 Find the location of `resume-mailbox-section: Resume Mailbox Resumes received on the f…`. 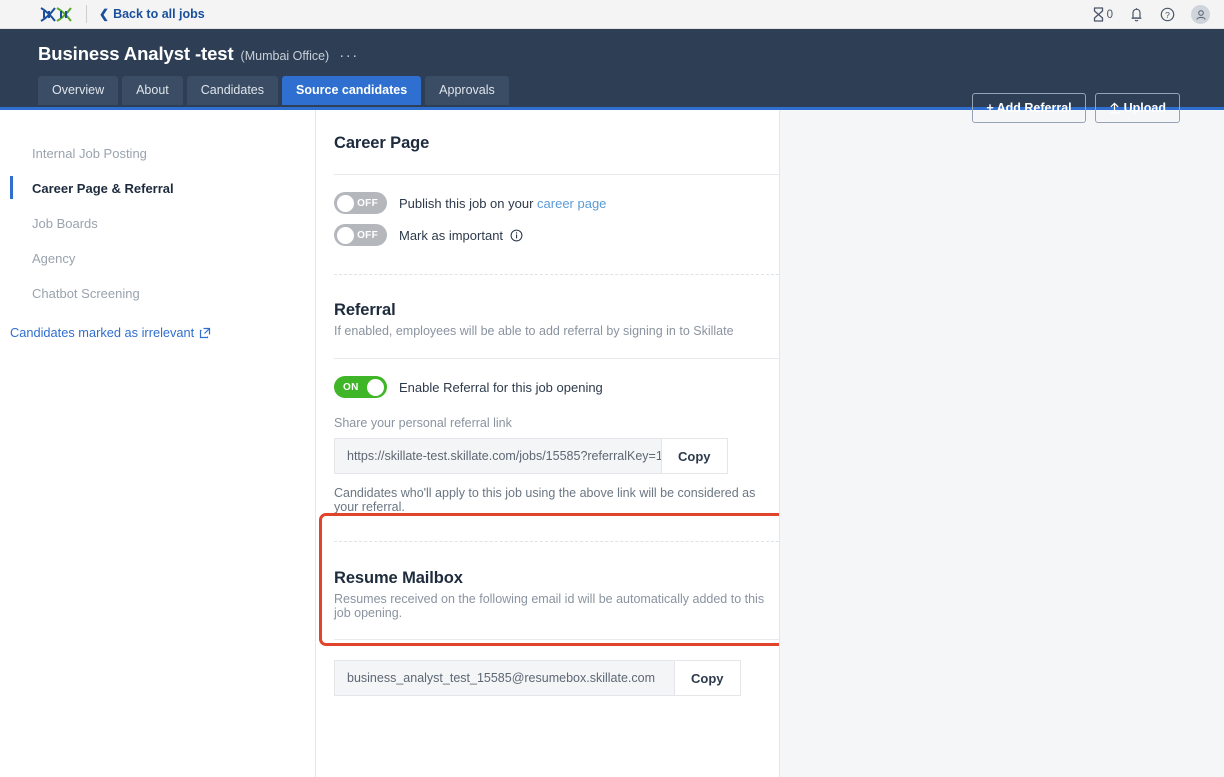

resume-mailbox-section: Resume Mailbox Resumes received on the f… is located at coordinates (556, 619).